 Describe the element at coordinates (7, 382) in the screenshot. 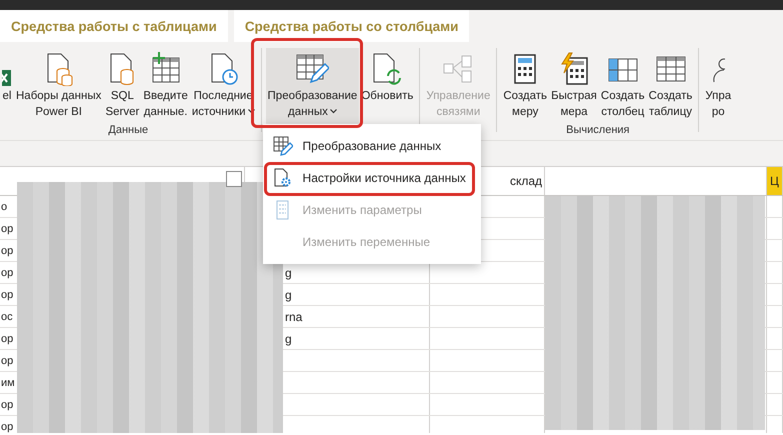

I see `table-cell: им` at that location.